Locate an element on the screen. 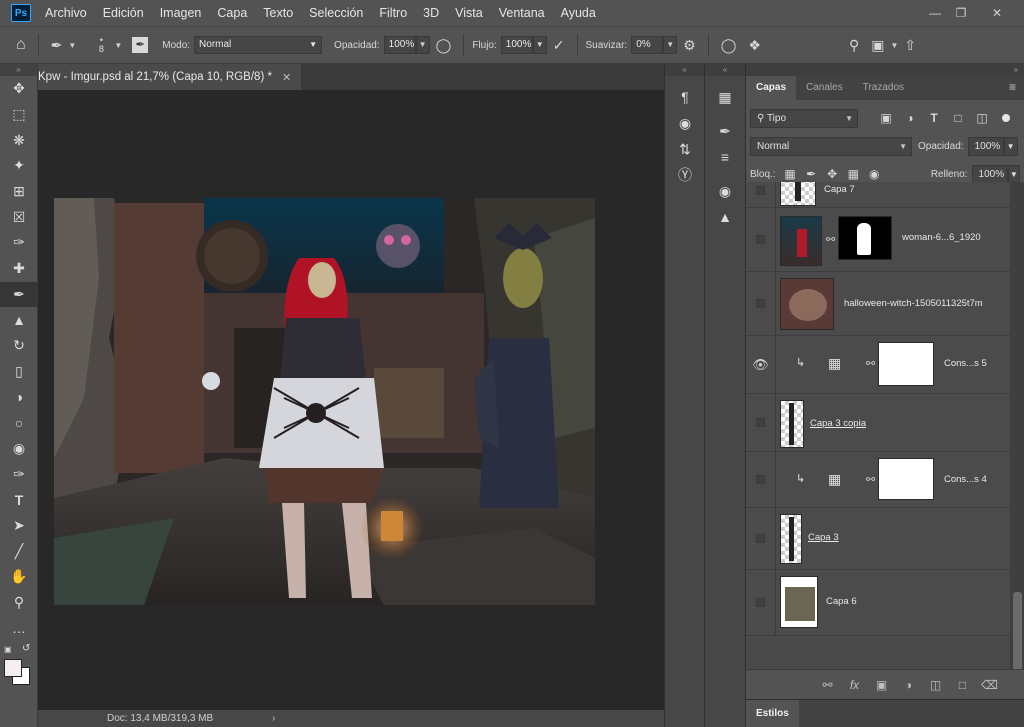  layer-row: halloween-witch-1505011325t7m is located at coordinates (878, 304).